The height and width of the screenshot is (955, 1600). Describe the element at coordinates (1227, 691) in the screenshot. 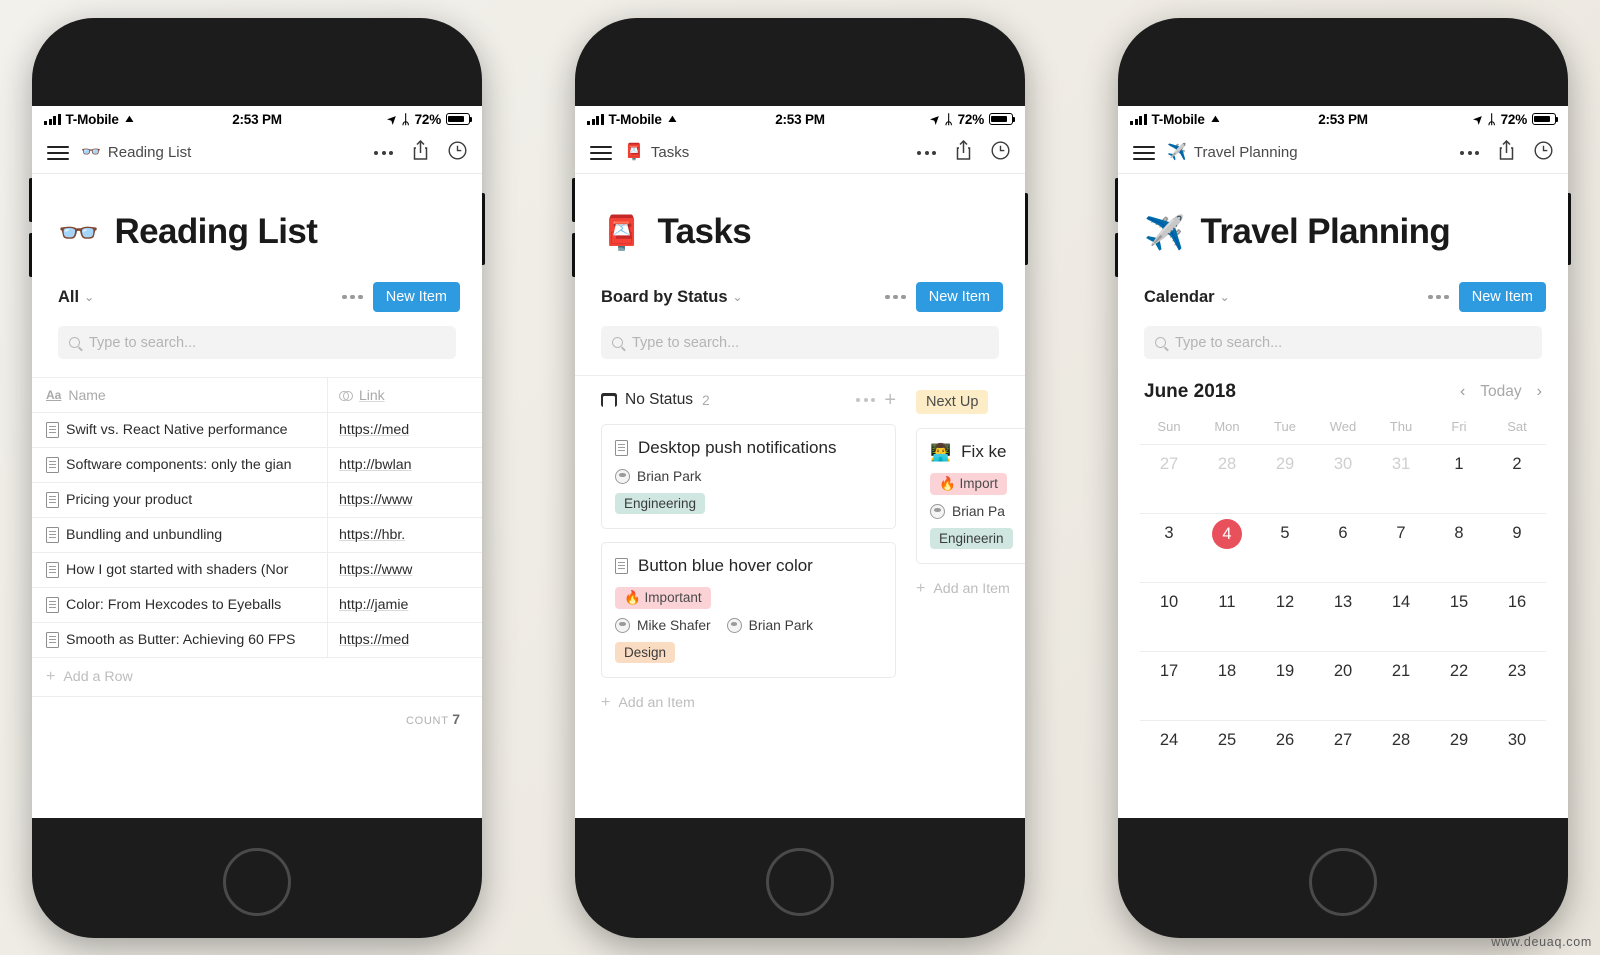

I see `calendar-day: 18` at that location.